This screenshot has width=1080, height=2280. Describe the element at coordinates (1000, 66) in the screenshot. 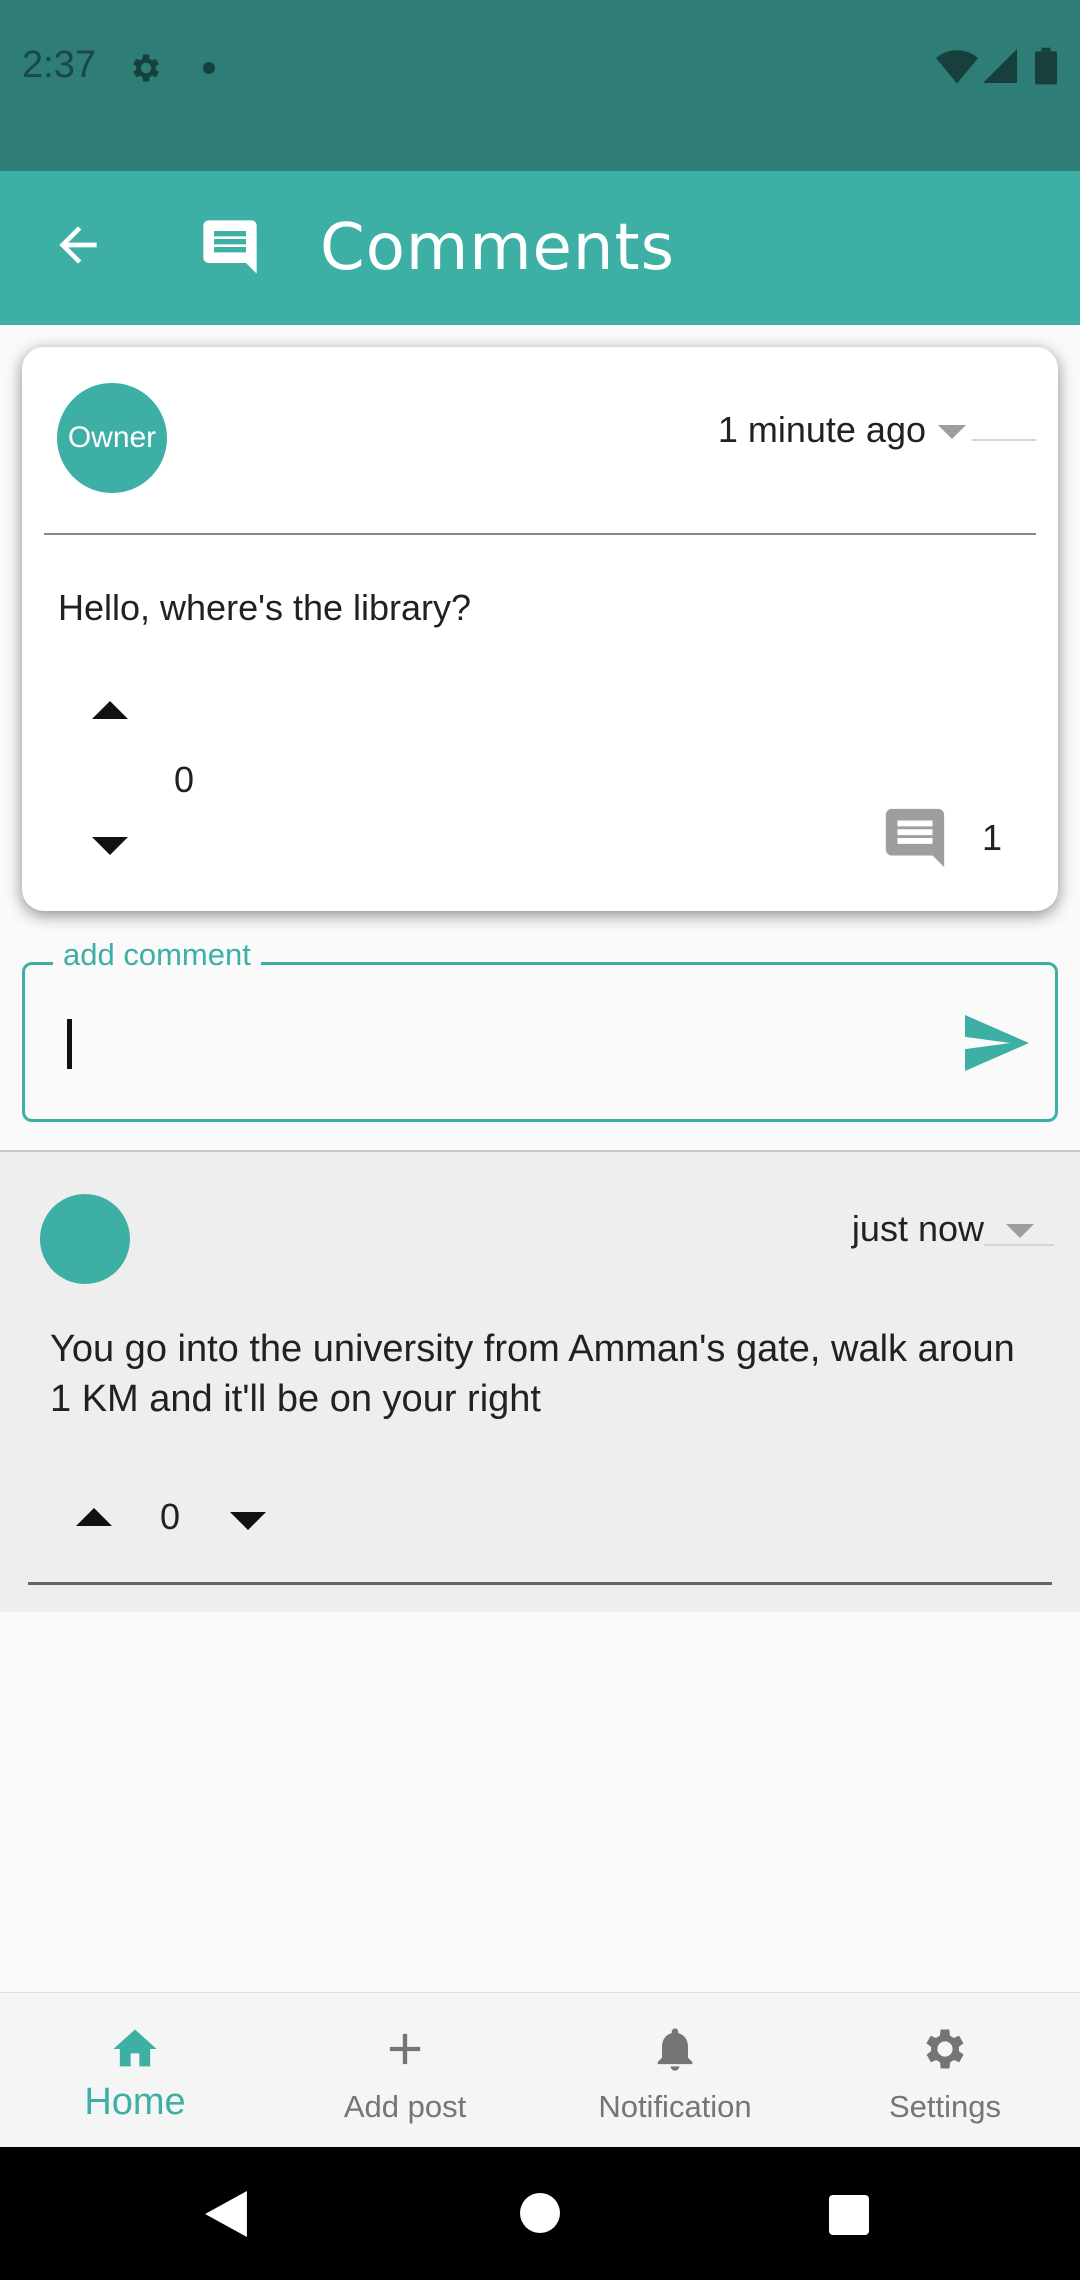

I see `signal-icon` at that location.